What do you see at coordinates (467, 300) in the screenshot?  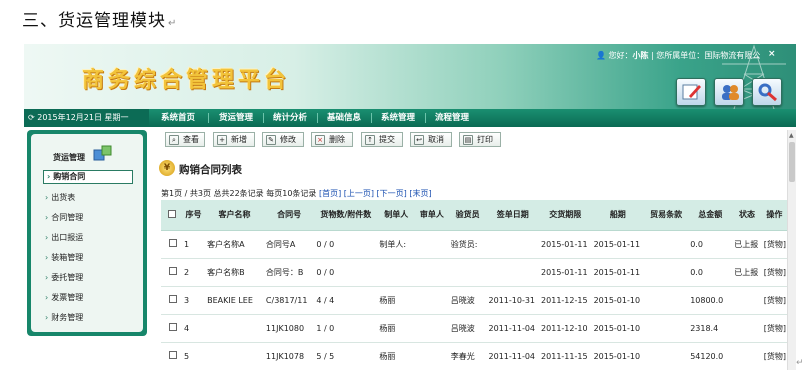 I see `cell-inspector: 吕晓波` at bounding box center [467, 300].